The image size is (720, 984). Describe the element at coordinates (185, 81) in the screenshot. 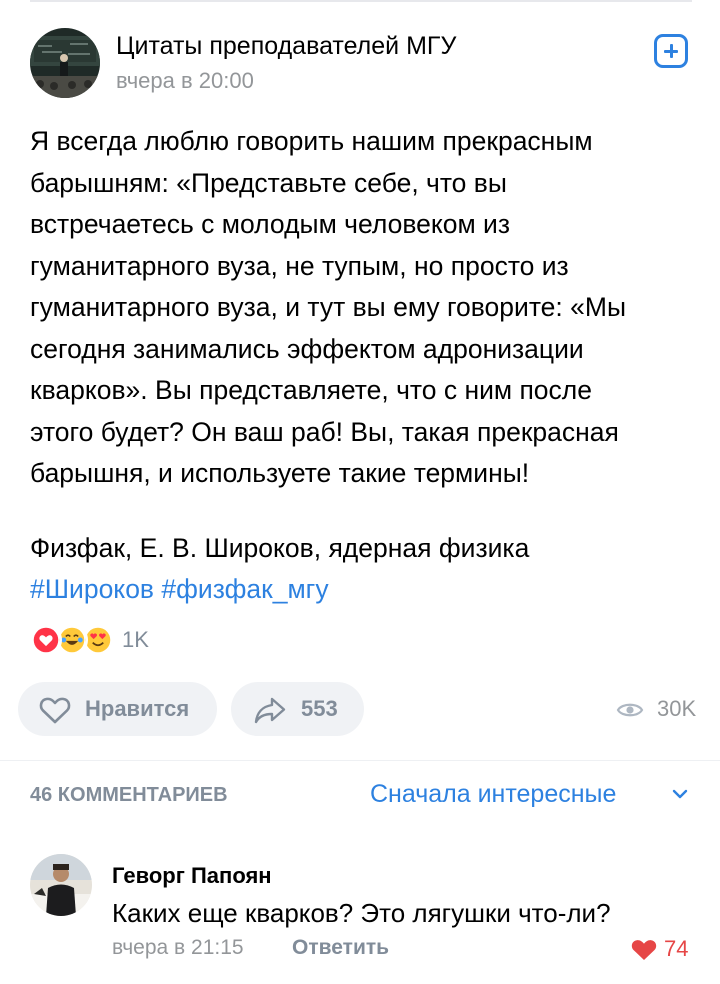

I see `post-time: вчера в 20:00` at that location.